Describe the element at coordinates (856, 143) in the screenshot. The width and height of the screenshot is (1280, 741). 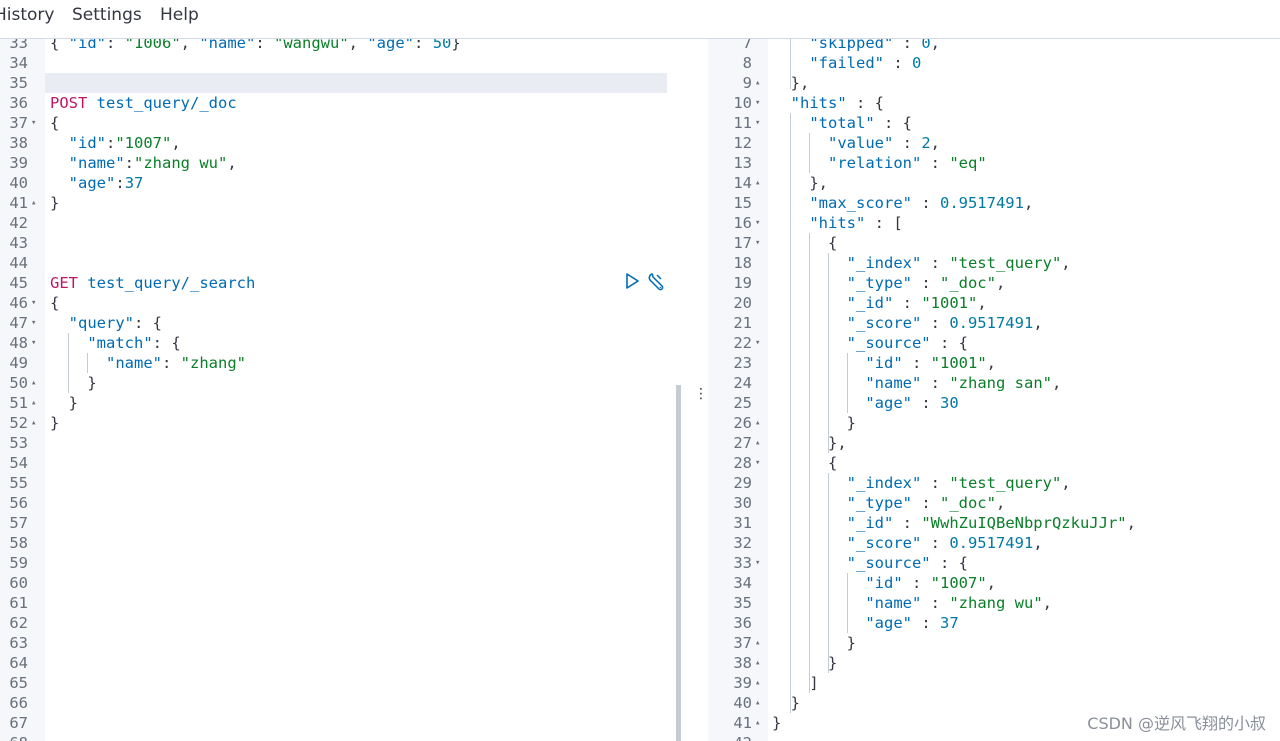
I see `code-text: "value" : 2,` at that location.